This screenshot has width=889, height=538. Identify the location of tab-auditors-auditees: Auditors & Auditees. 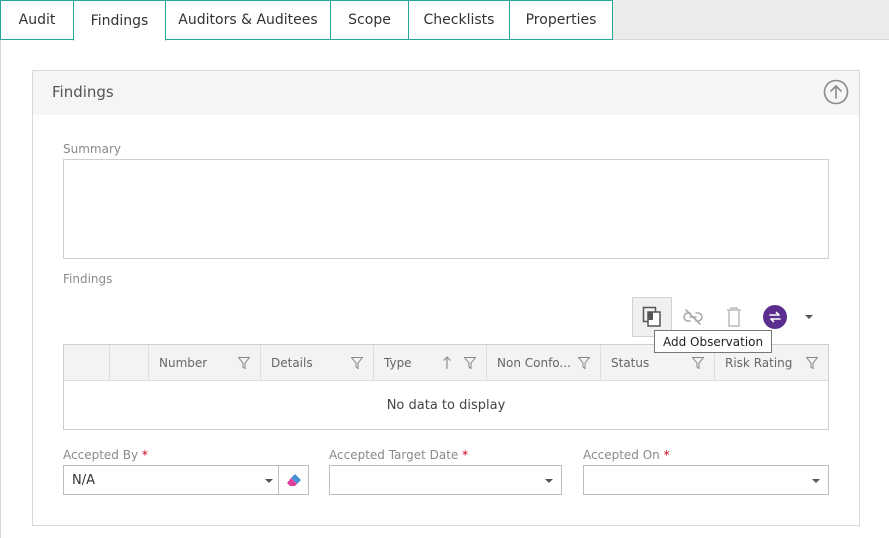
(248, 20).